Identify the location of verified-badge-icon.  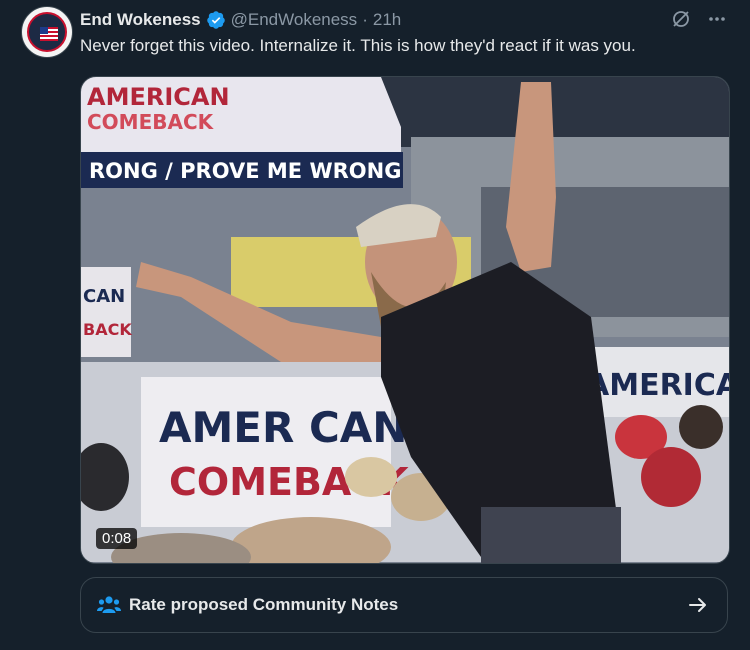
(215, 20).